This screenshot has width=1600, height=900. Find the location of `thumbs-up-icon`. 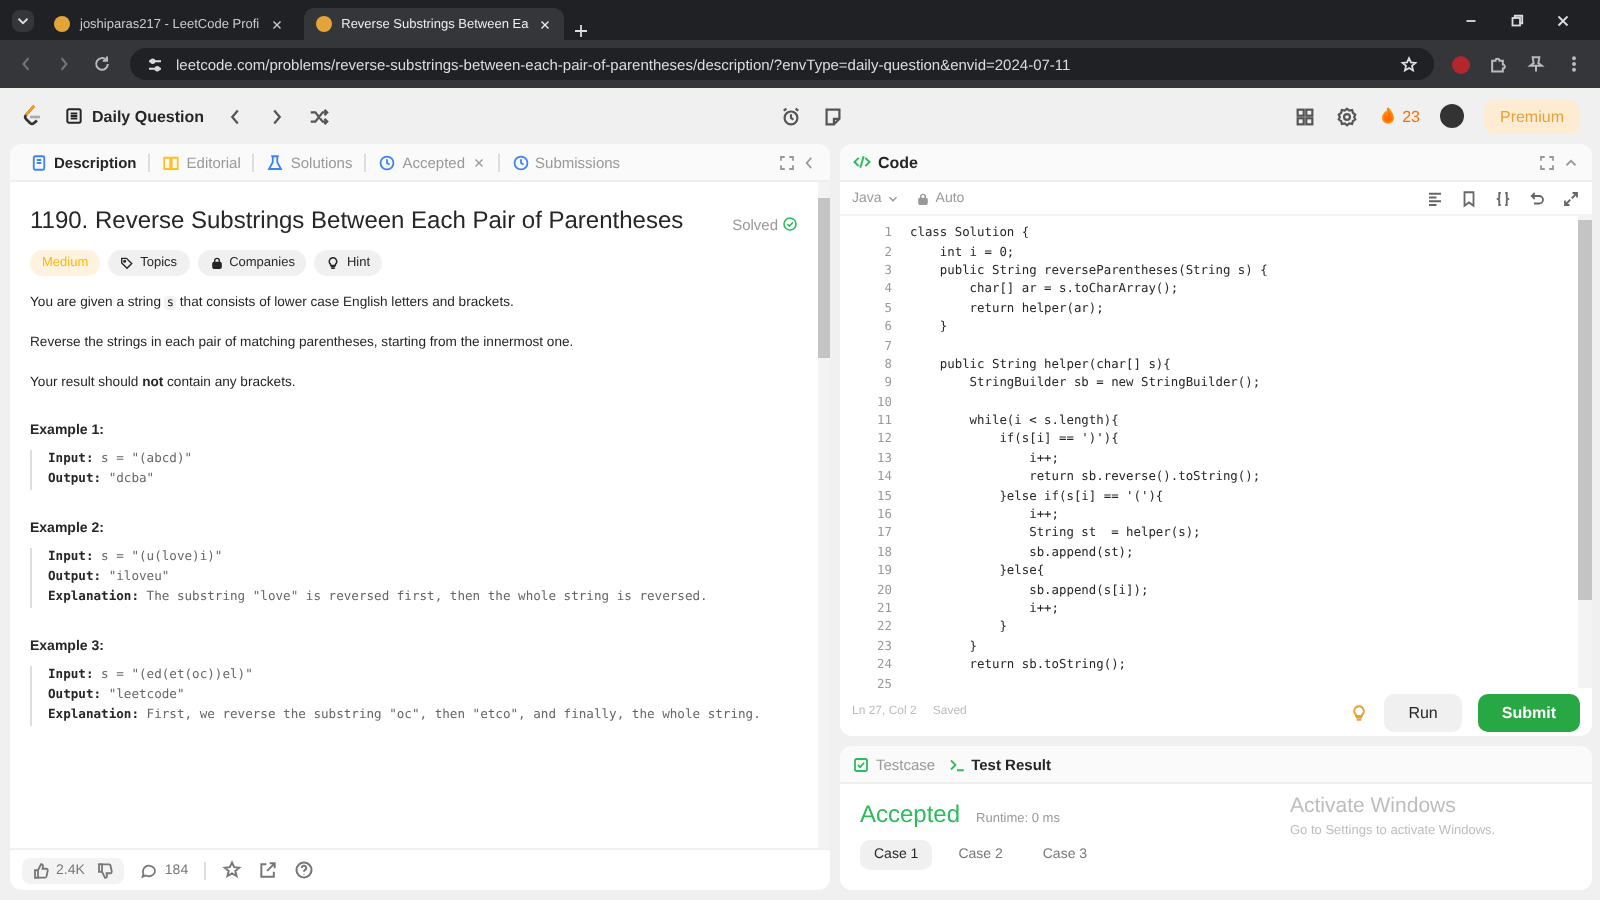

thumbs-up-icon is located at coordinates (41, 870).